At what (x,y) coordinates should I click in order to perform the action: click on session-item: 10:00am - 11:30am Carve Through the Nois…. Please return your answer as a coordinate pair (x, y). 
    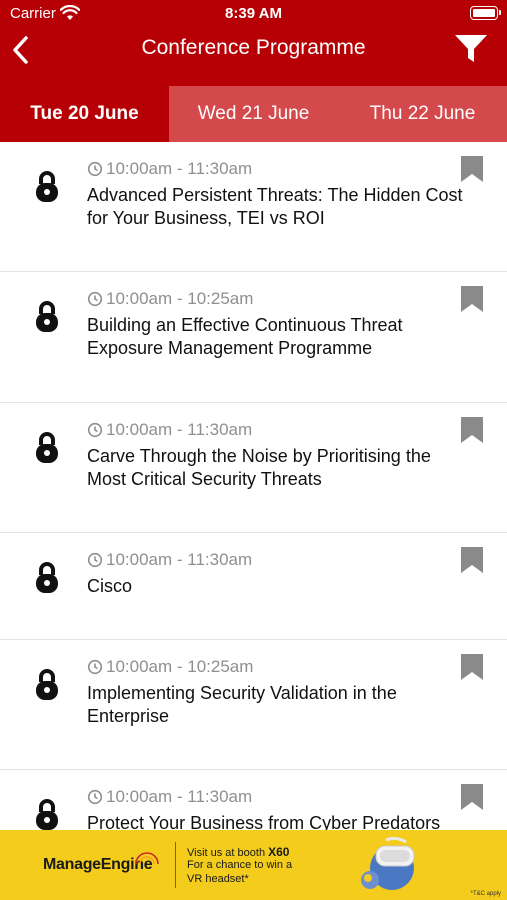
    Looking at the image, I should click on (253, 468).